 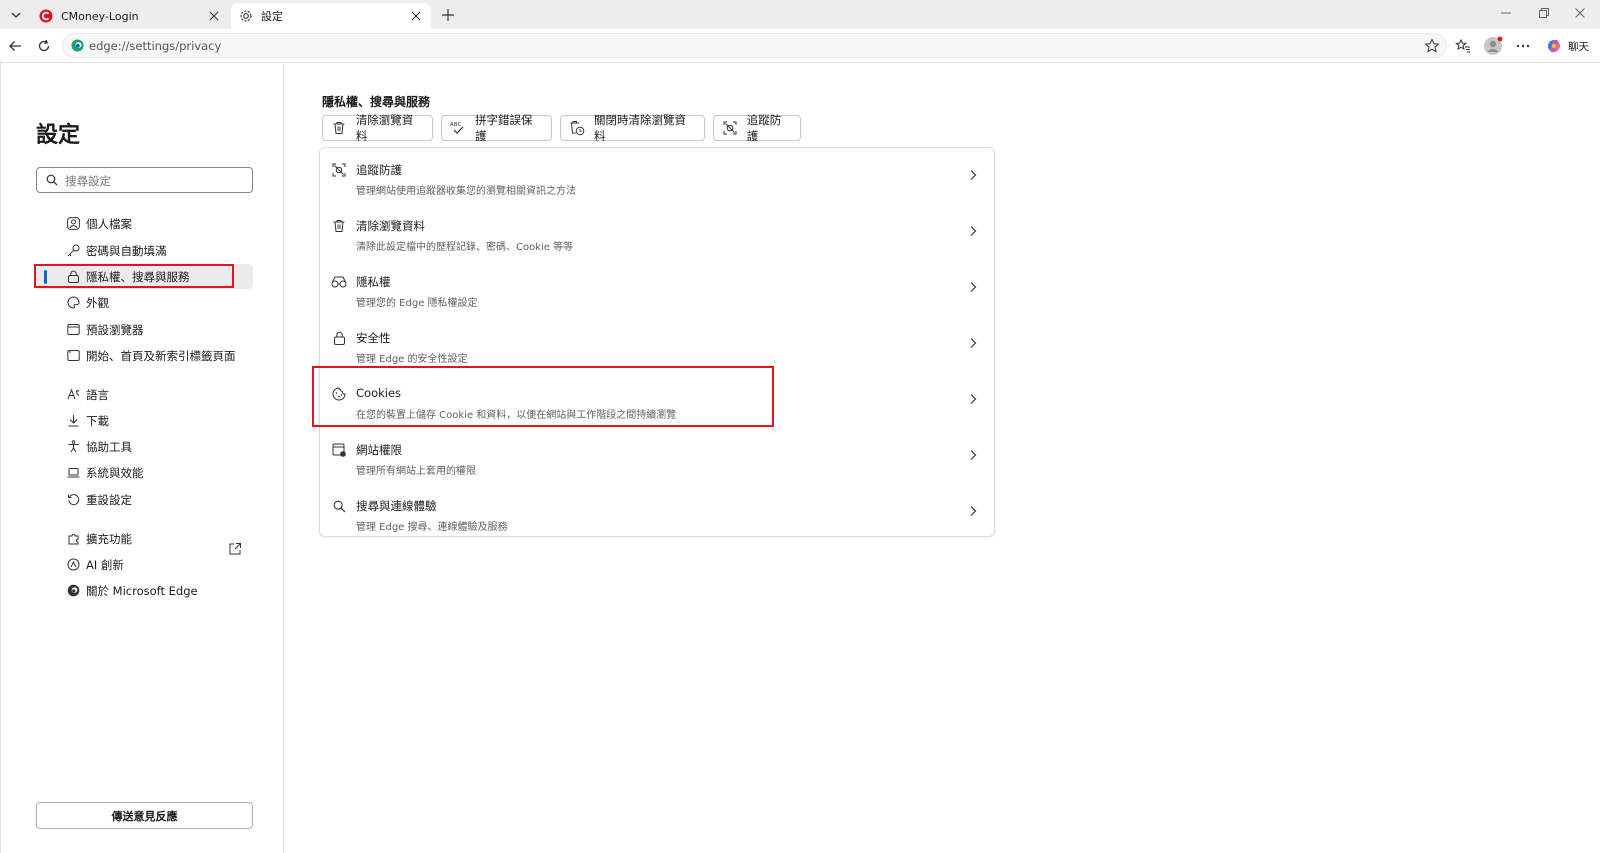 What do you see at coordinates (339, 394) in the screenshot?
I see `cookie-icon` at bounding box center [339, 394].